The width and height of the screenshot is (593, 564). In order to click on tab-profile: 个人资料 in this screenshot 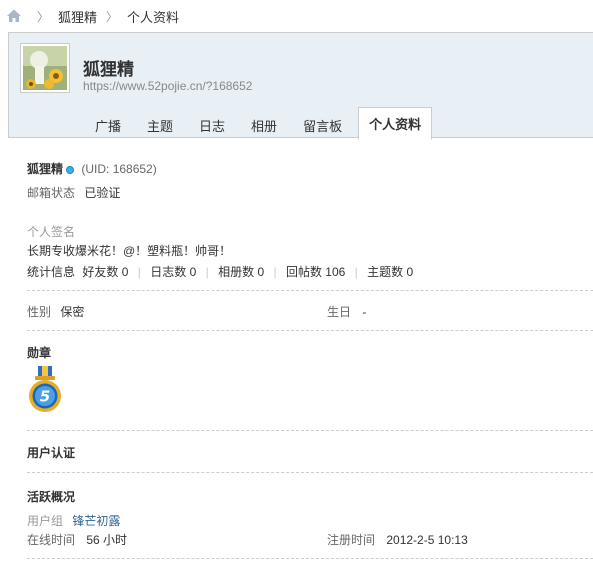, I will do `click(395, 123)`.